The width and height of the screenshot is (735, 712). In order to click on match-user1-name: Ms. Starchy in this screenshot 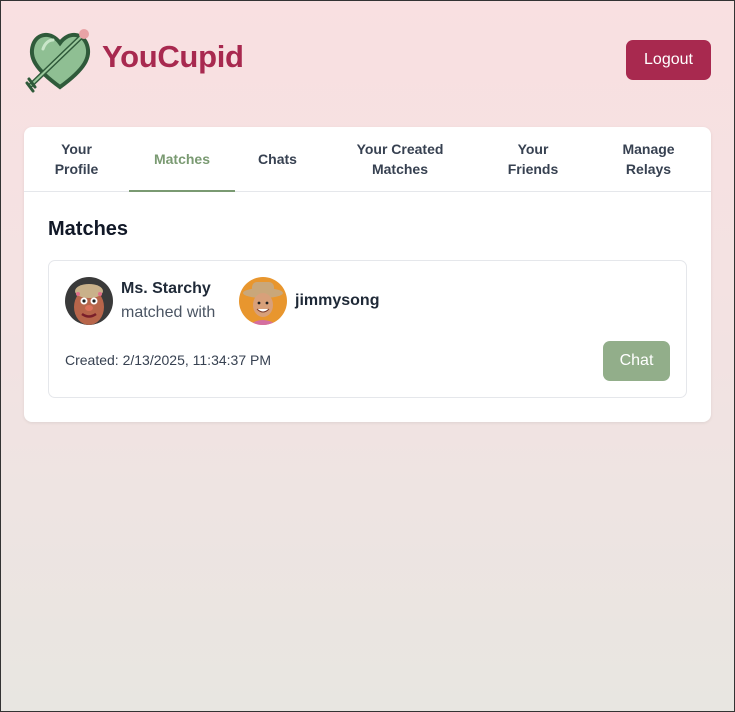, I will do `click(166, 288)`.